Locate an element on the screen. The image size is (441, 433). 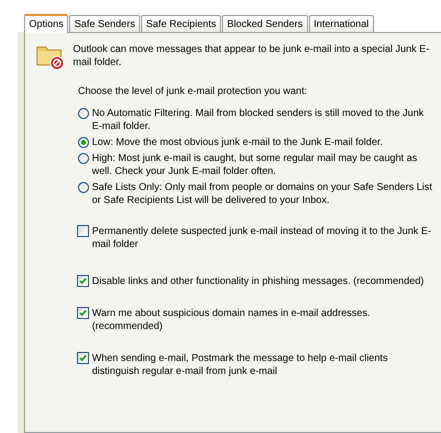
checkbox-label: When sending e-mail, Postmark the message to help e-mail clients distinguish regular e-mail from junk e-mail is located at coordinates (240, 365).